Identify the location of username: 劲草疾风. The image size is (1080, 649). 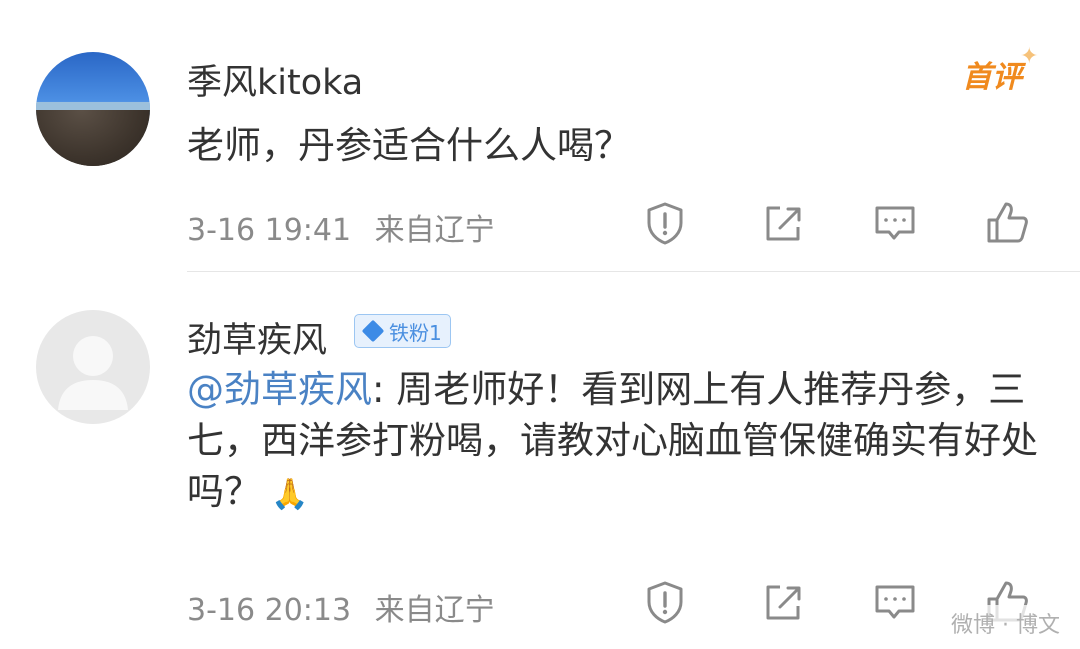
(257, 337).